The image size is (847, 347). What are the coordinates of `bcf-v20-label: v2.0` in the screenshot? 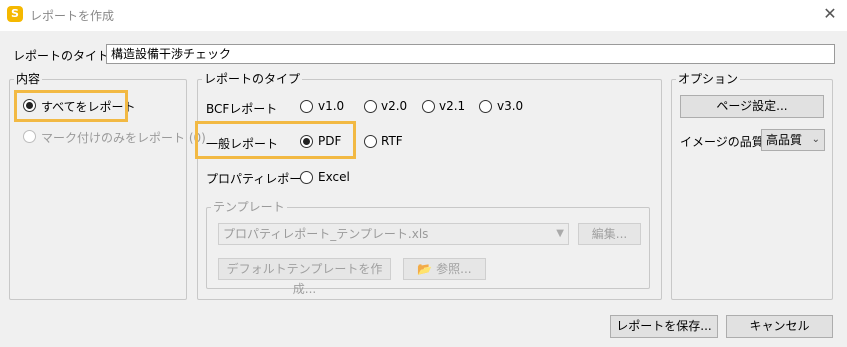 It's located at (394, 106).